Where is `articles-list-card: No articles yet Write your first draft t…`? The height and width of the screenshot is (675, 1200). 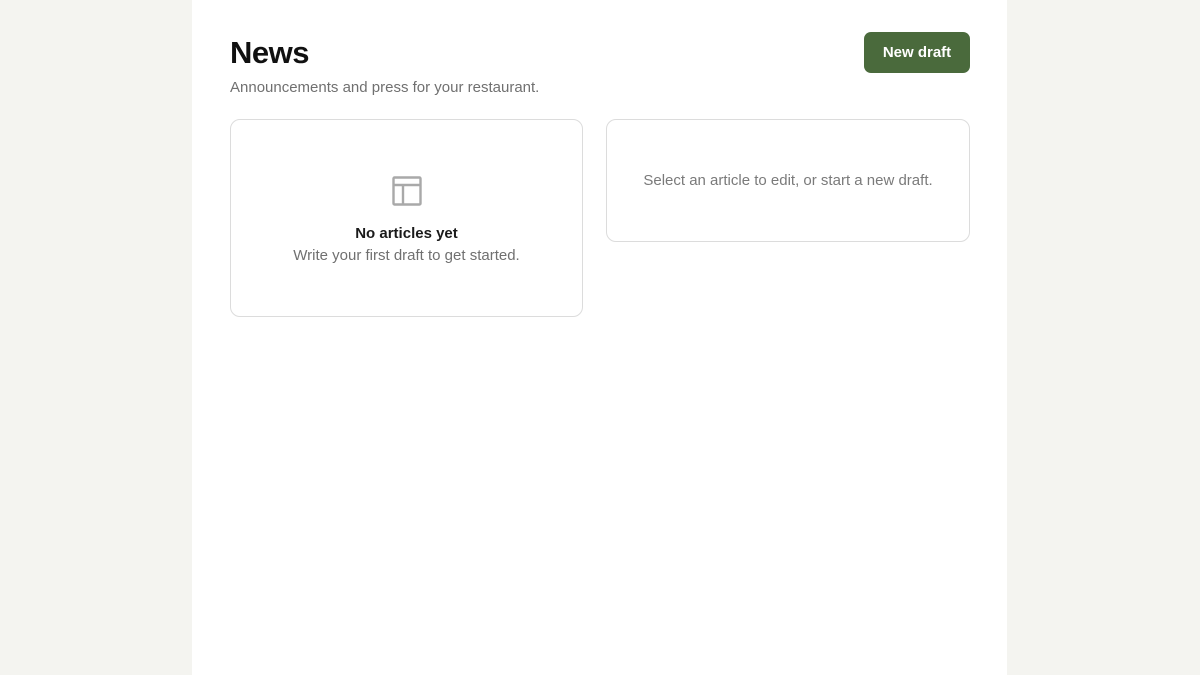 articles-list-card: No articles yet Write your first draft t… is located at coordinates (406, 218).